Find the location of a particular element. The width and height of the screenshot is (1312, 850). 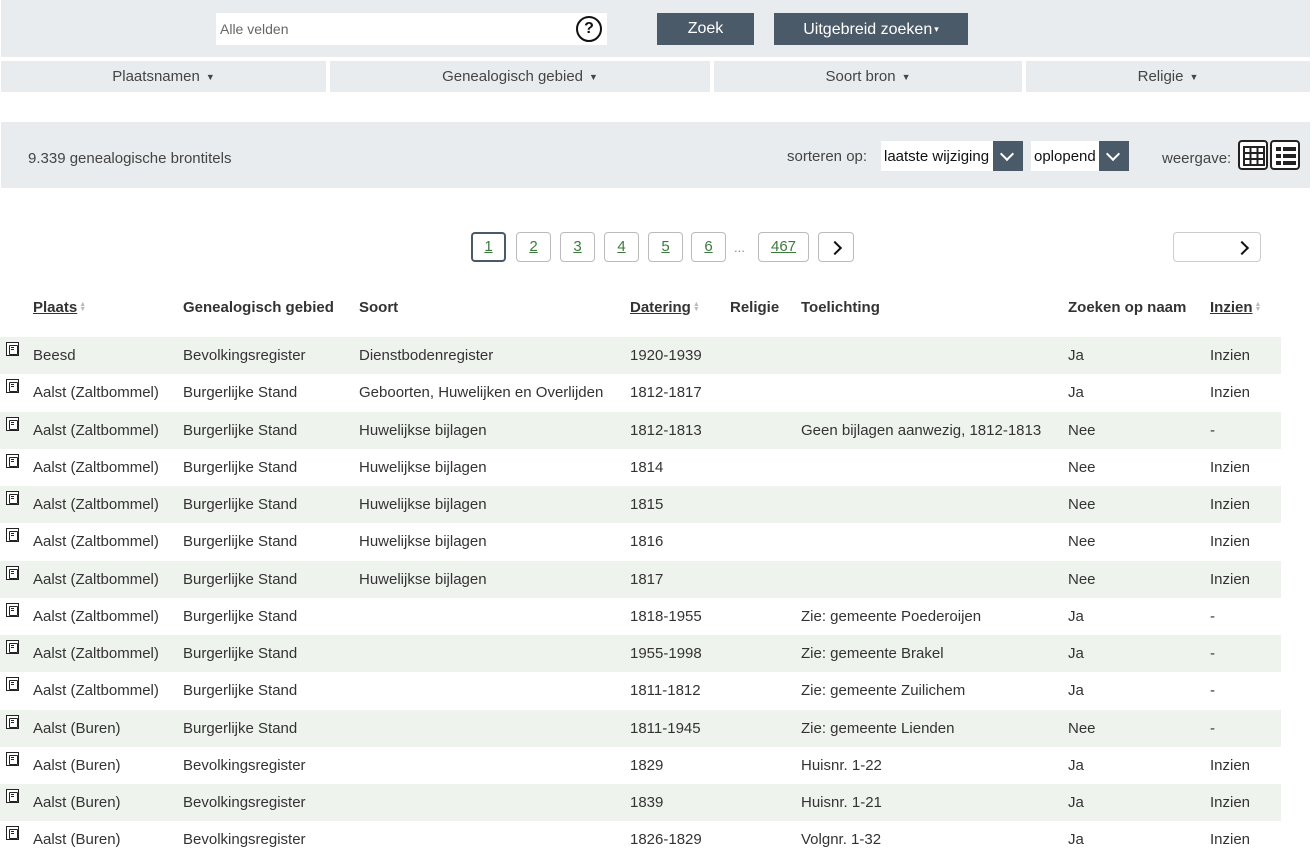

cell-datering: 1815 is located at coordinates (647, 504).